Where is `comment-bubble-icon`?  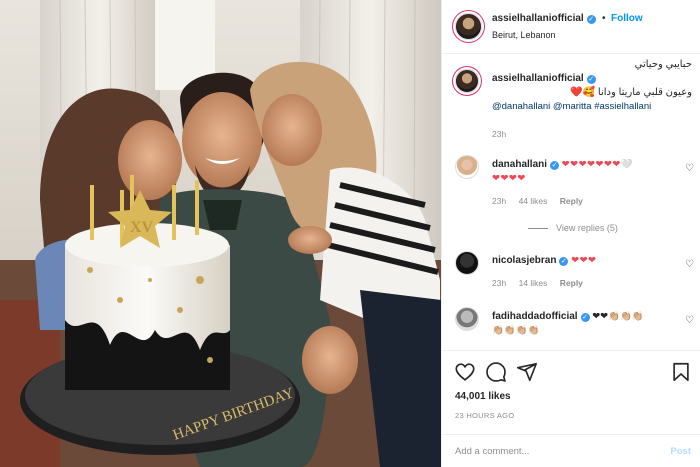 comment-bubble-icon is located at coordinates (496, 372).